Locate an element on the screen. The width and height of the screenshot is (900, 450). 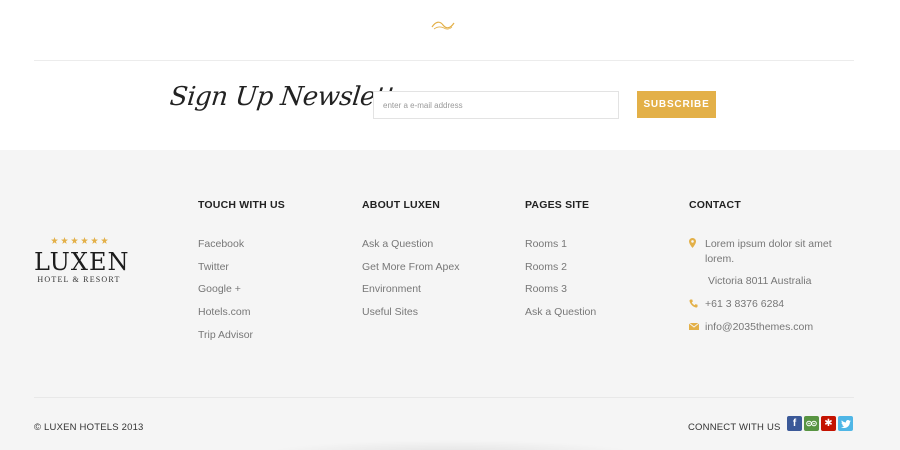
footer-link-google-plus: Google + is located at coordinates (219, 289).